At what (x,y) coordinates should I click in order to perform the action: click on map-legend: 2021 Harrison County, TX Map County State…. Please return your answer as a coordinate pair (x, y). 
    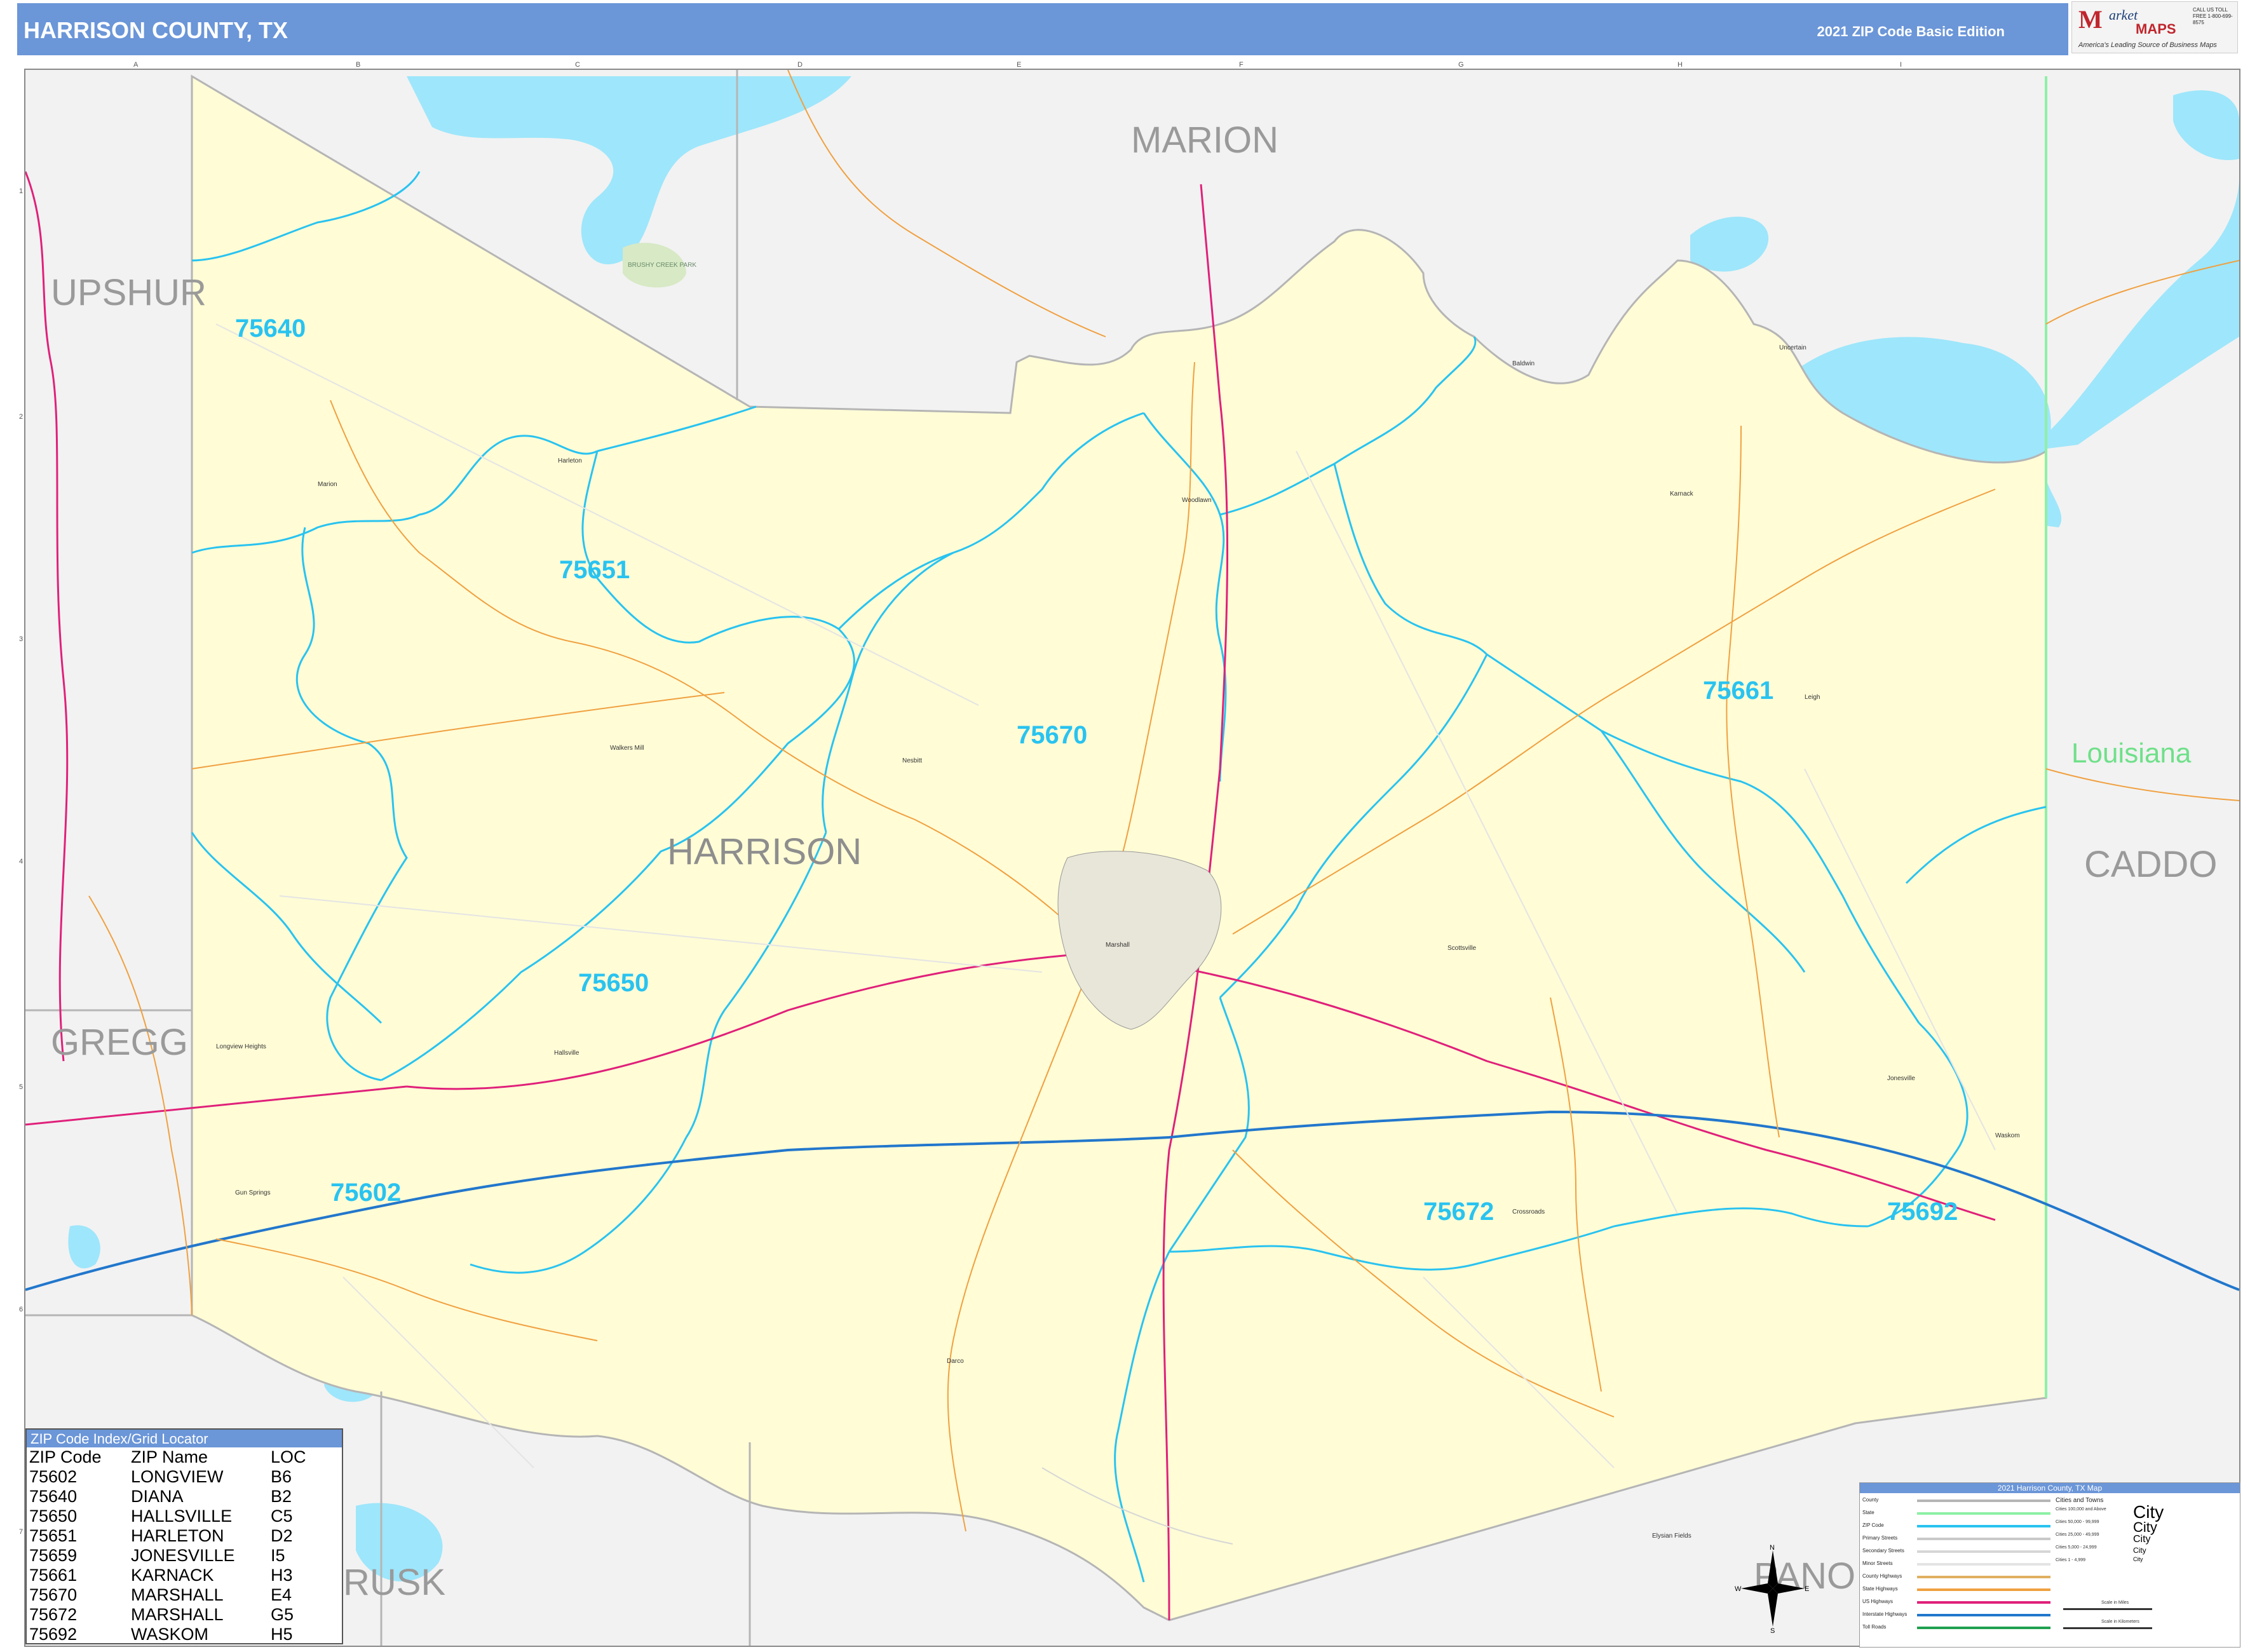
    Looking at the image, I should click on (2049, 1565).